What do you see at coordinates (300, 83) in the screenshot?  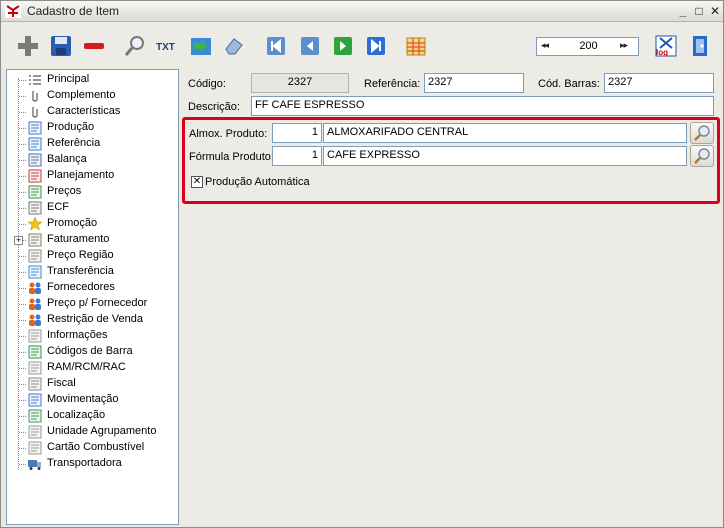 I see `codigo-field: 2327` at bounding box center [300, 83].